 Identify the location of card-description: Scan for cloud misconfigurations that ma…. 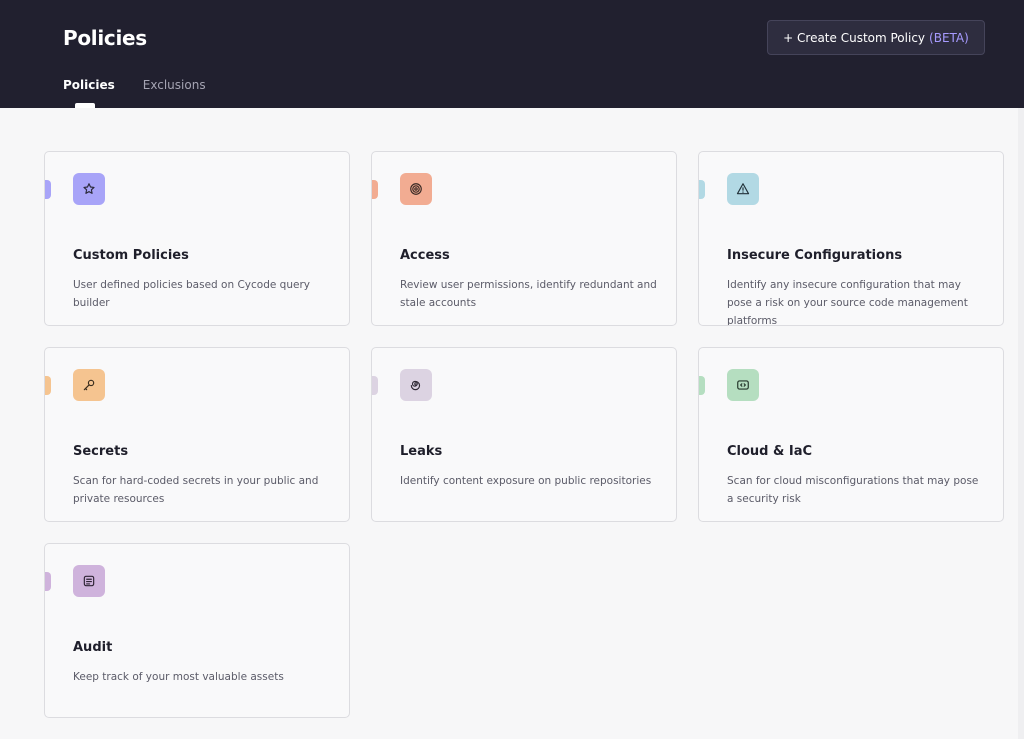
(853, 490).